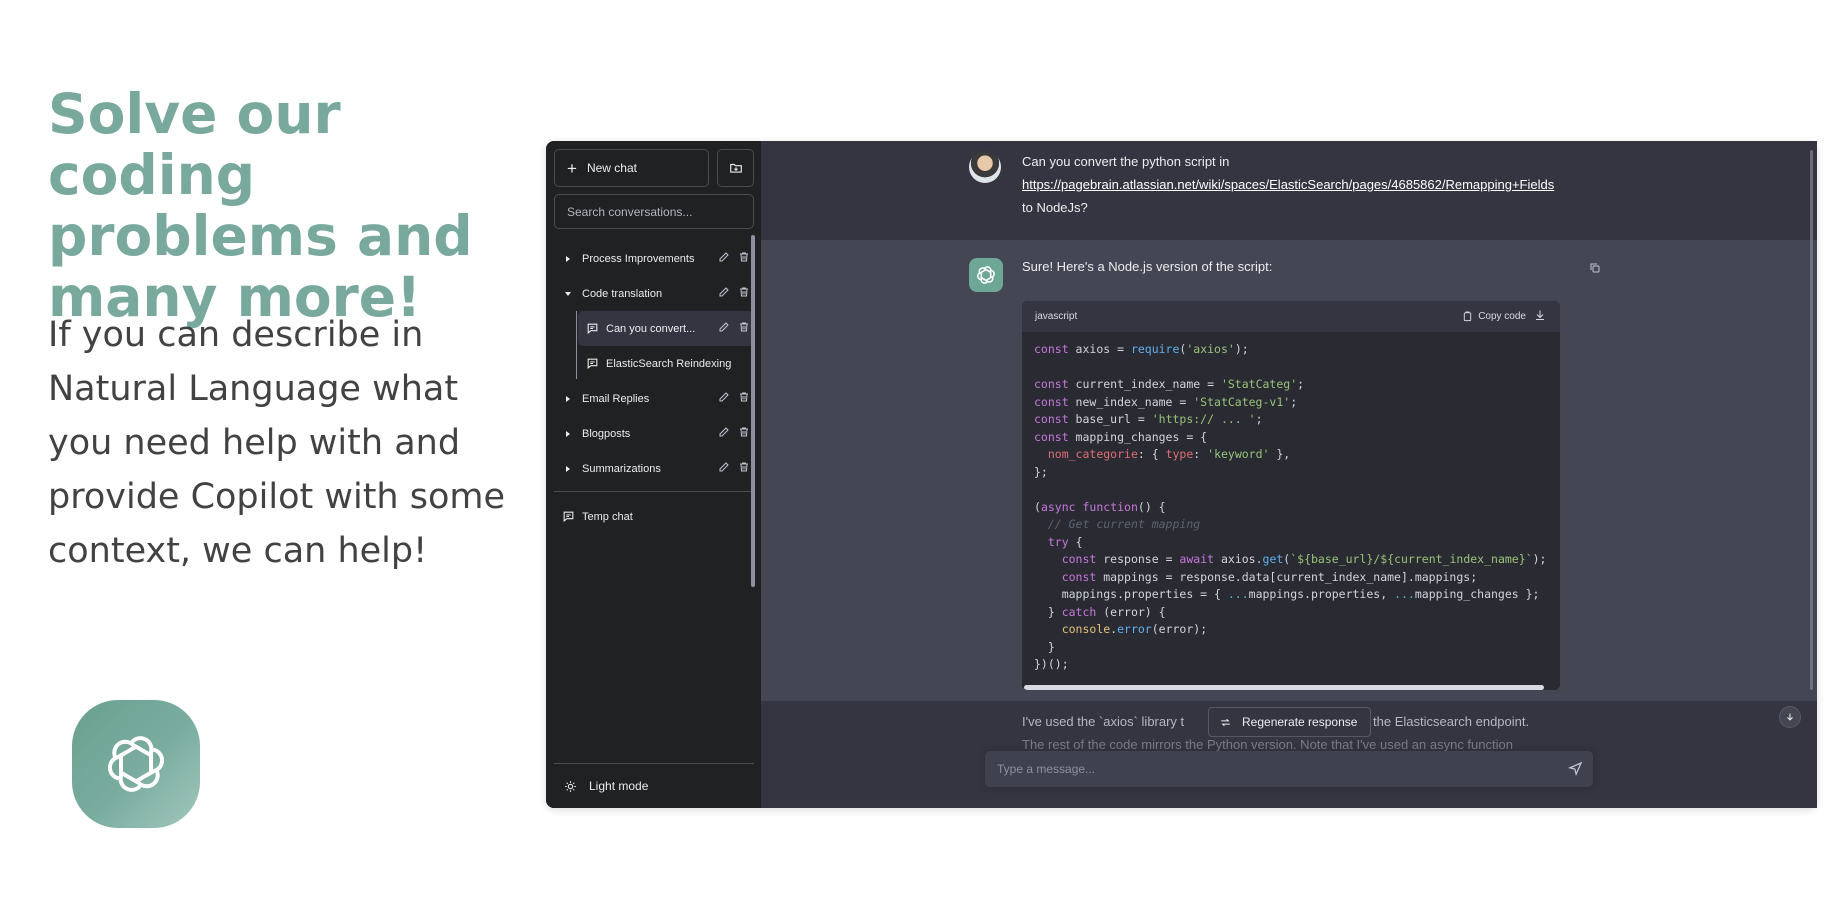 This screenshot has height=900, width=1840. What do you see at coordinates (260, 205) in the screenshot?
I see `hero-title: Solve our coding problems and many more!` at bounding box center [260, 205].